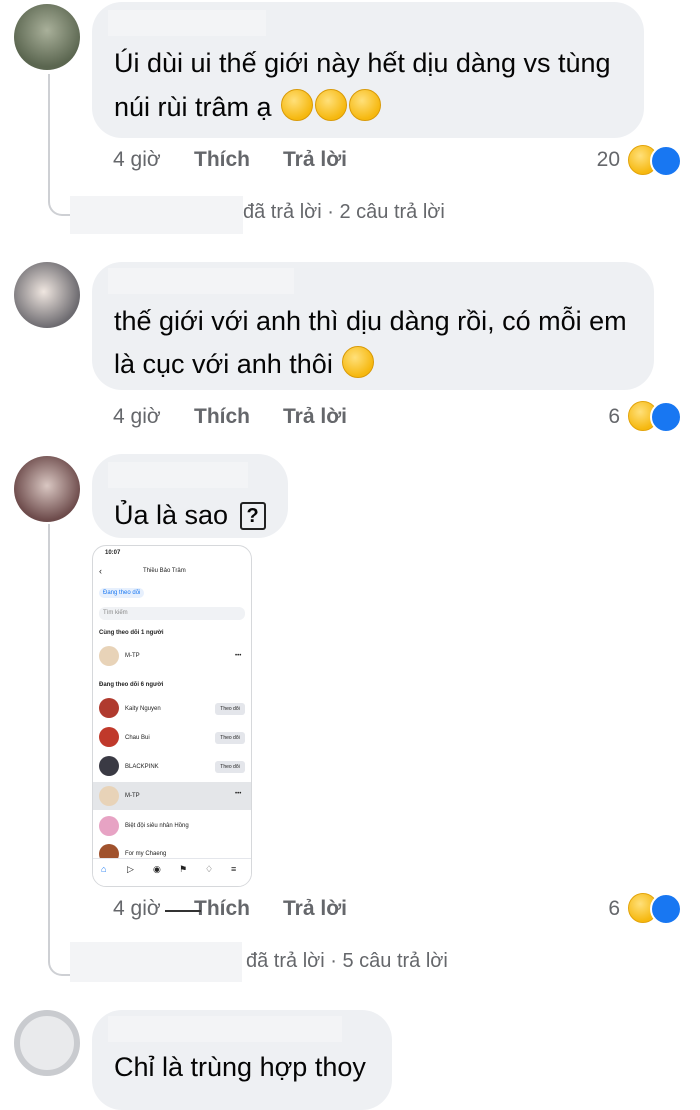 The width and height of the screenshot is (700, 1110). Describe the element at coordinates (115, 613) in the screenshot. I see `search-placeholder: Tìm kiếm` at that location.